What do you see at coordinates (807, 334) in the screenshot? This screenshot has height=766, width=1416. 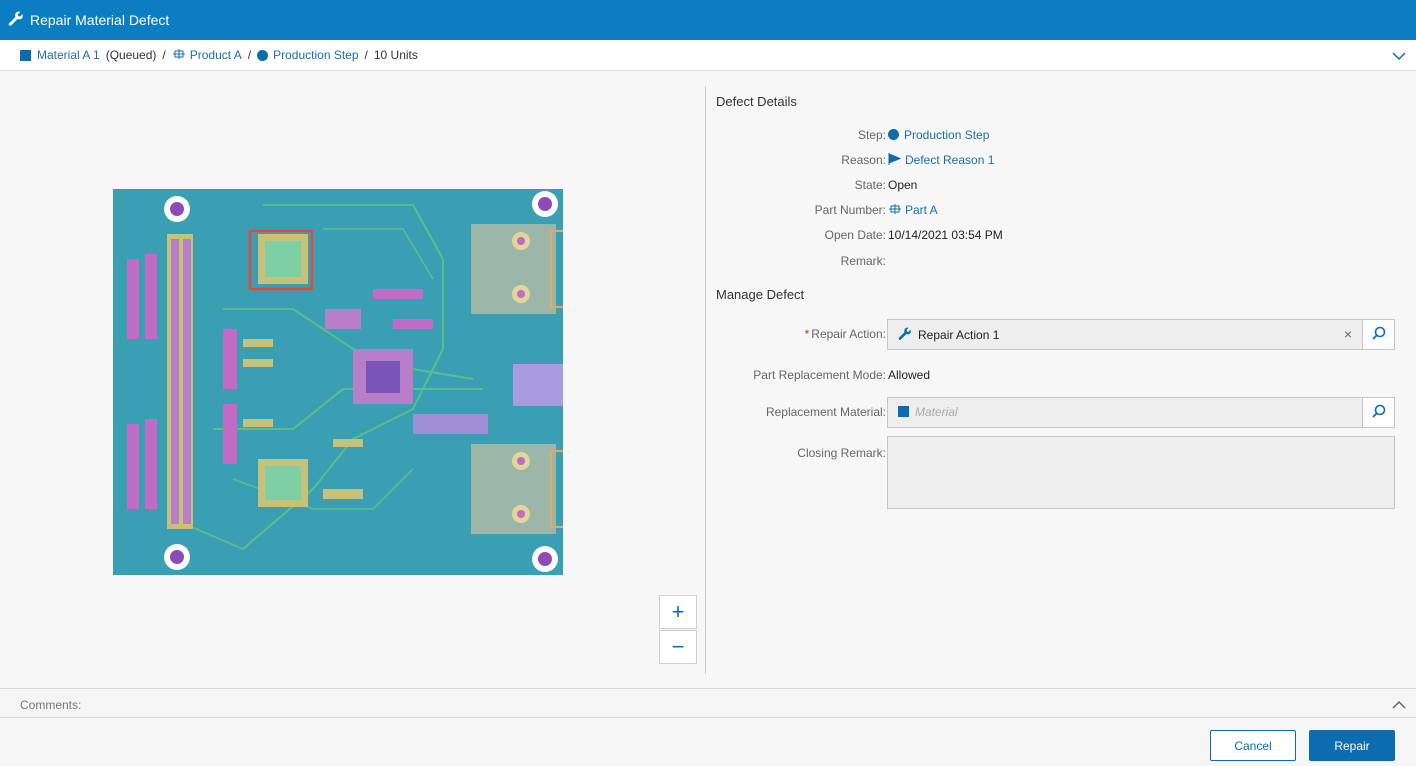 I see `required-mark: *` at bounding box center [807, 334].